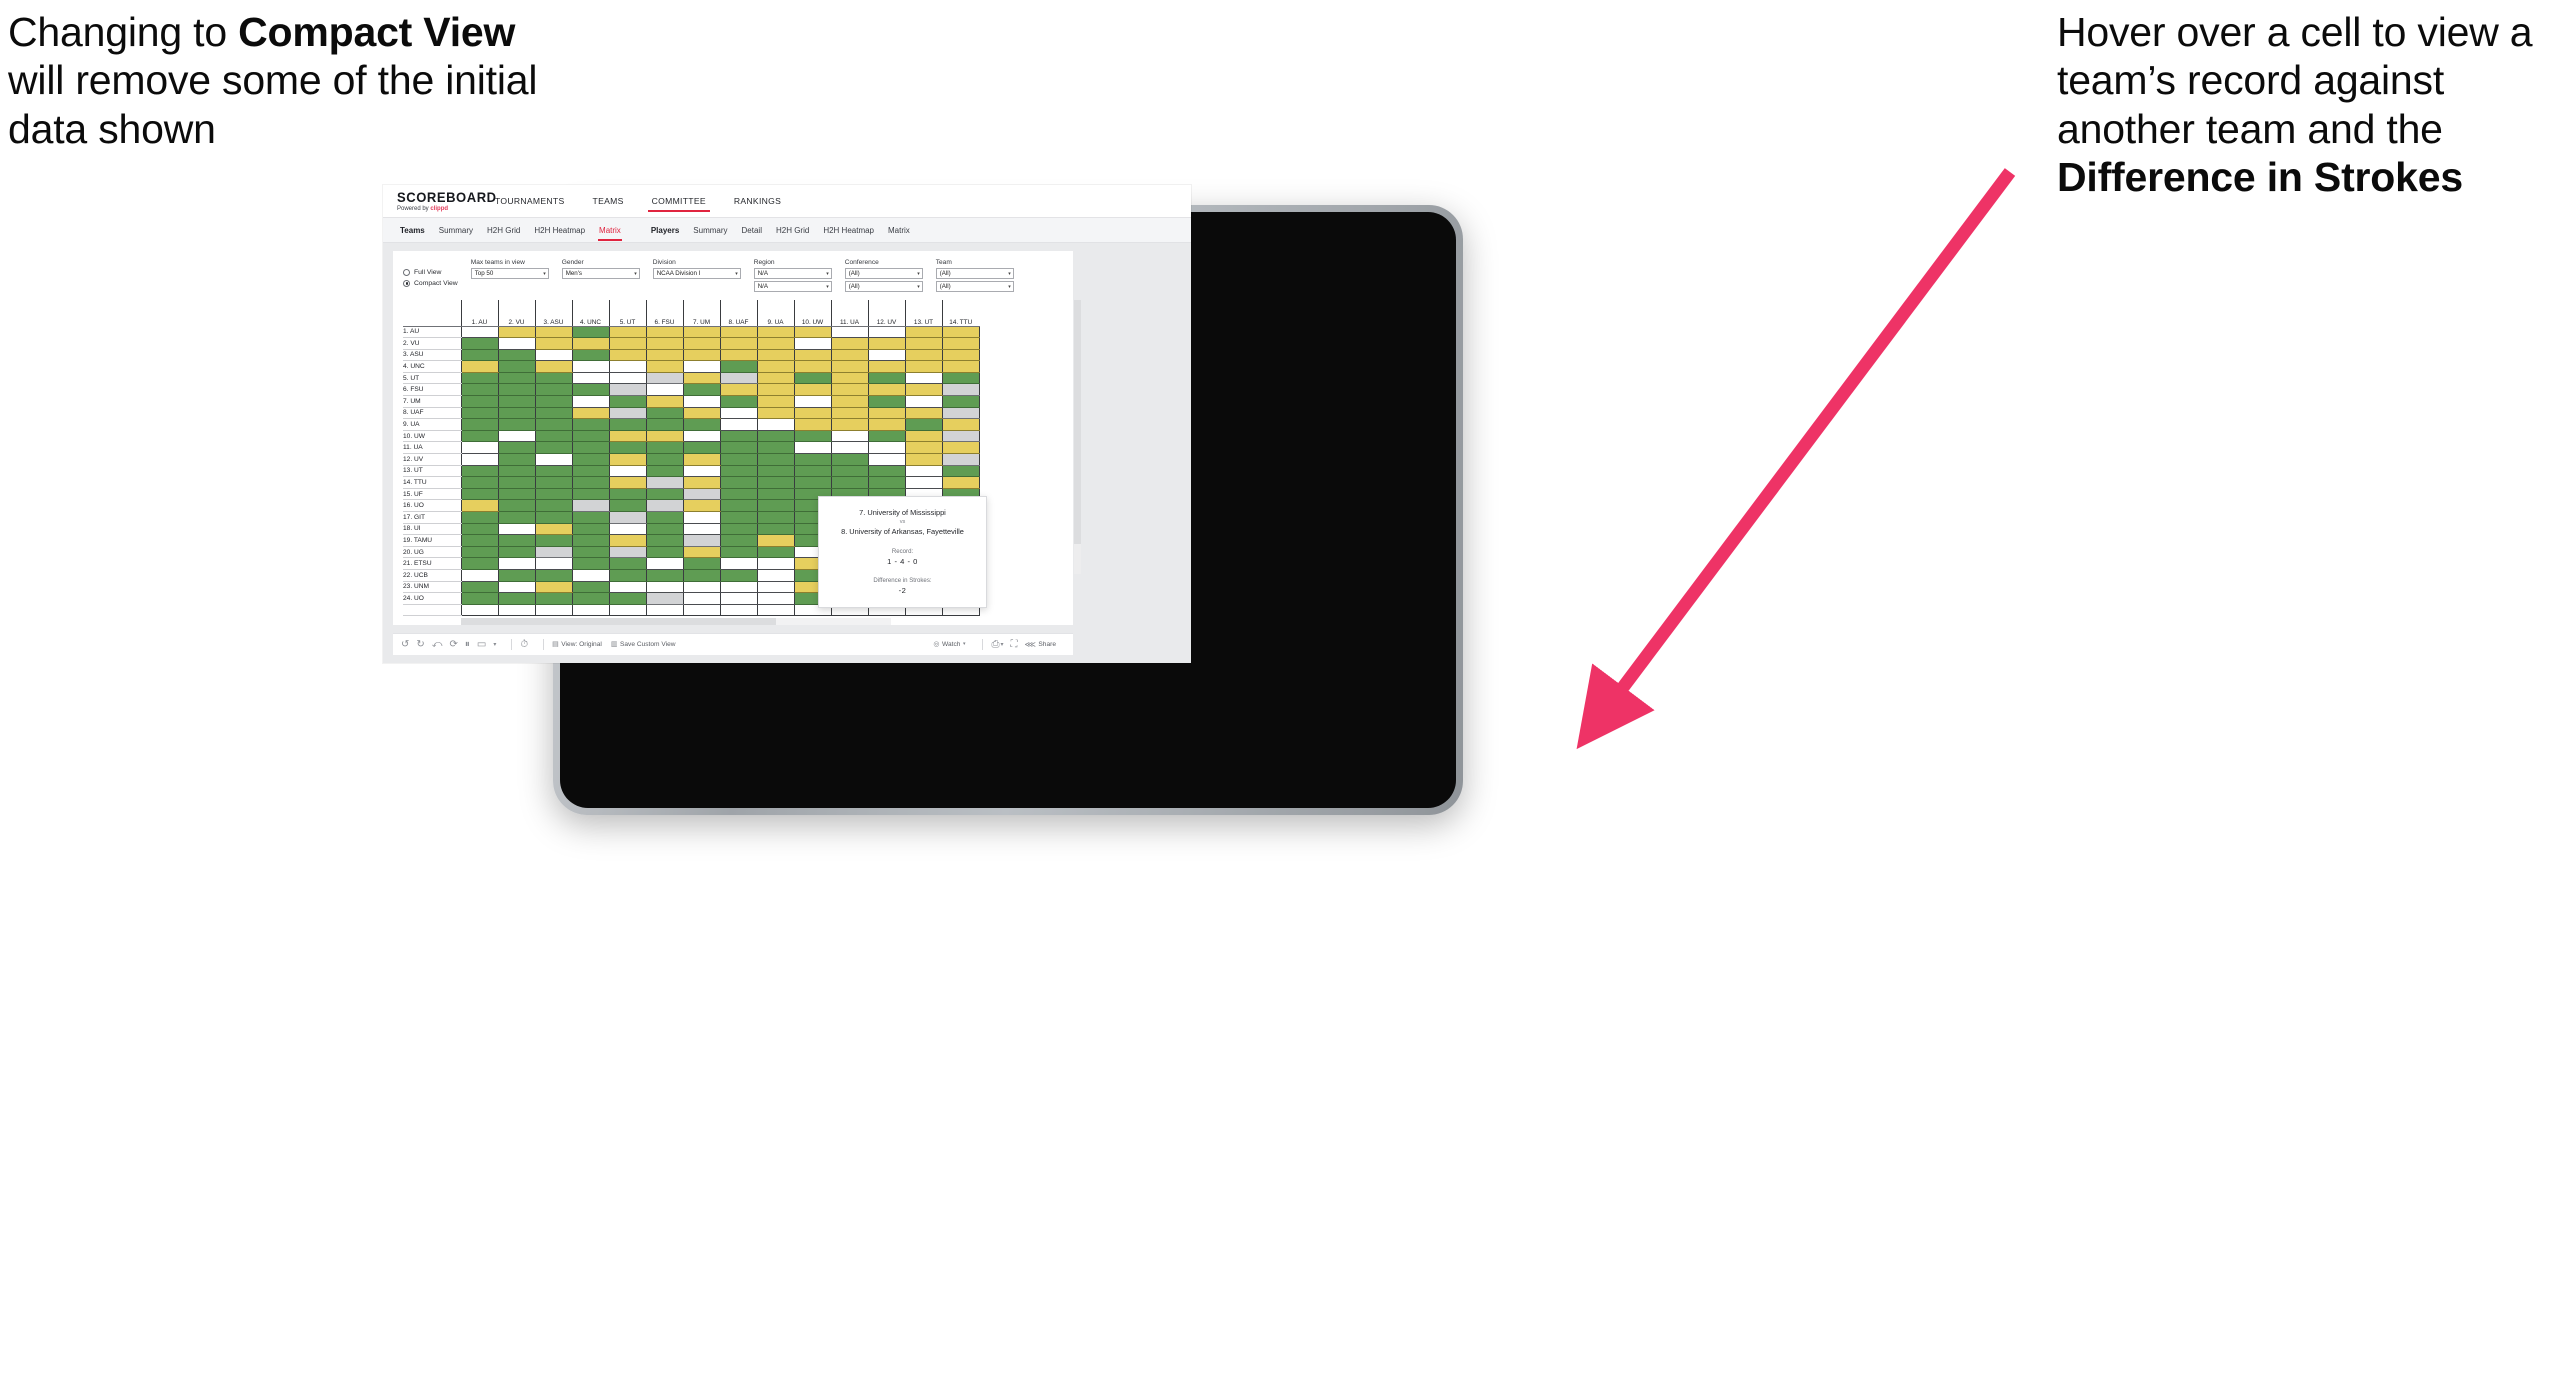 The height and width of the screenshot is (1380, 2565). Describe the element at coordinates (481, 644) in the screenshot. I see `custom-views-icon: ▭` at that location.